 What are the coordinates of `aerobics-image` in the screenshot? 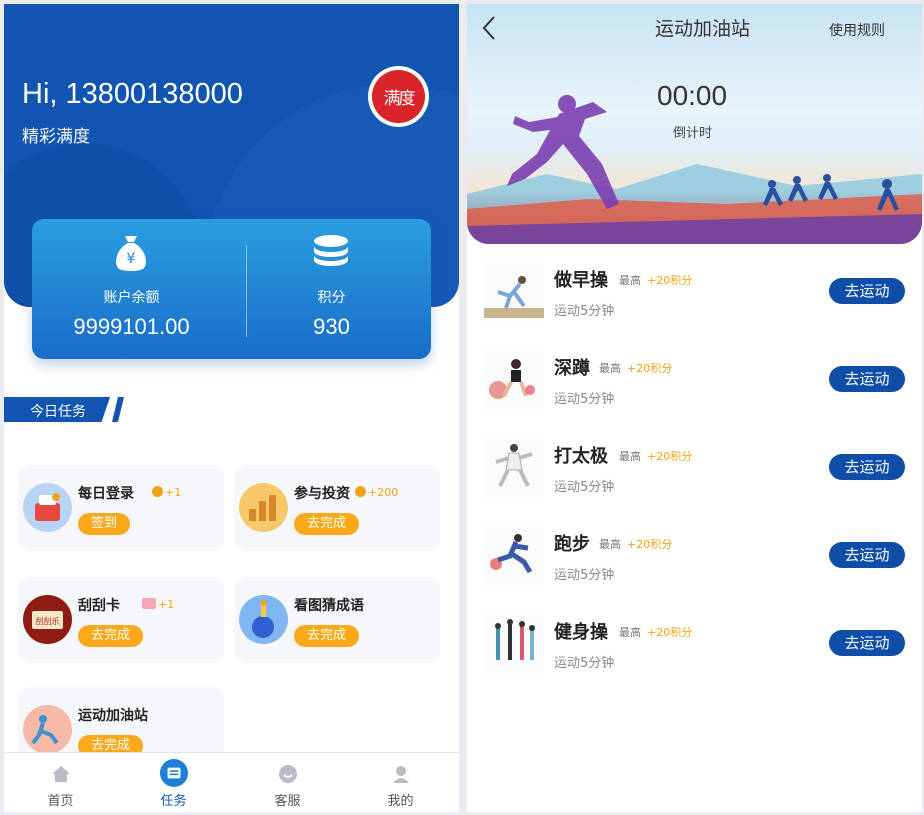 It's located at (514, 644).